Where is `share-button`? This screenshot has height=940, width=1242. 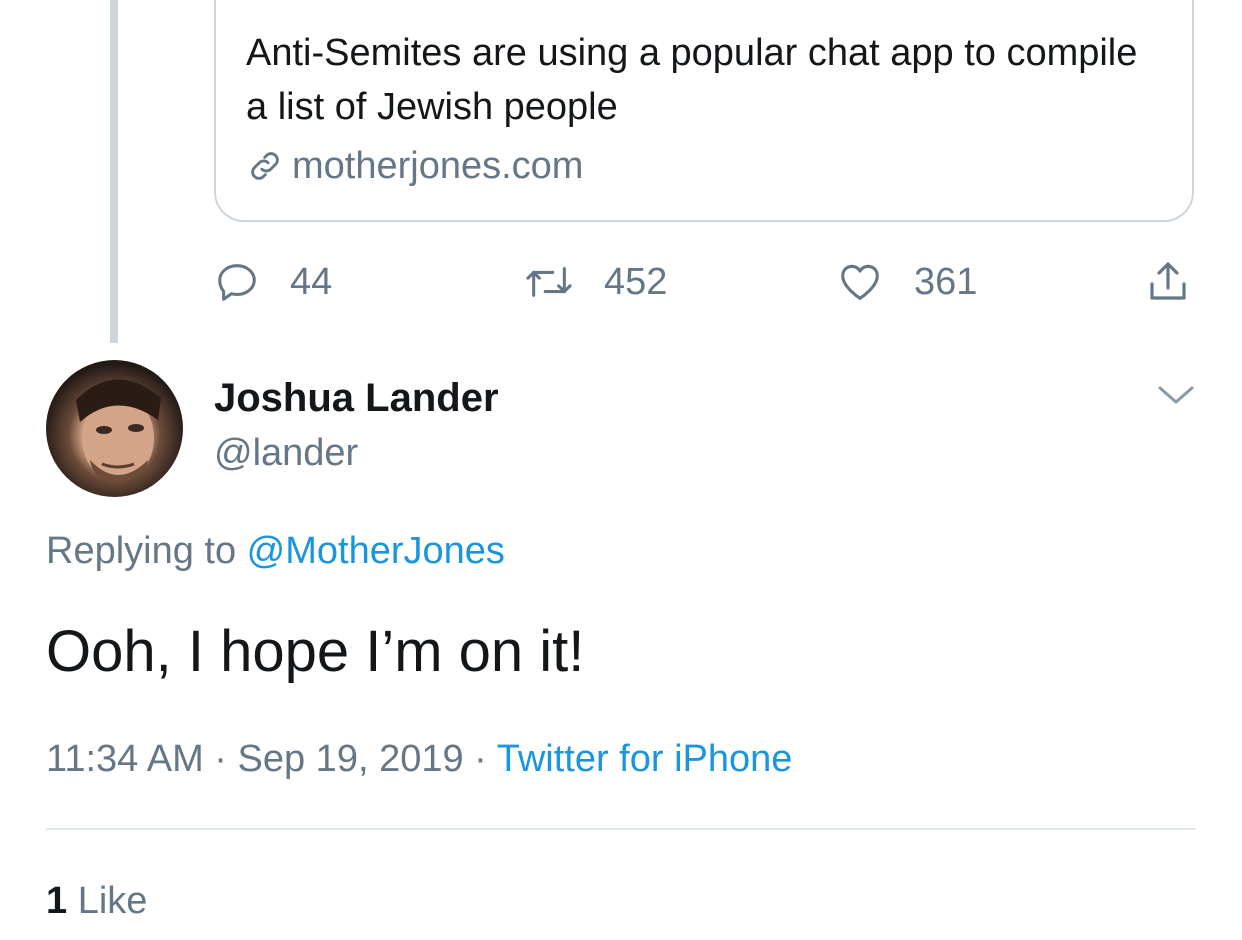
share-button is located at coordinates (1168, 282).